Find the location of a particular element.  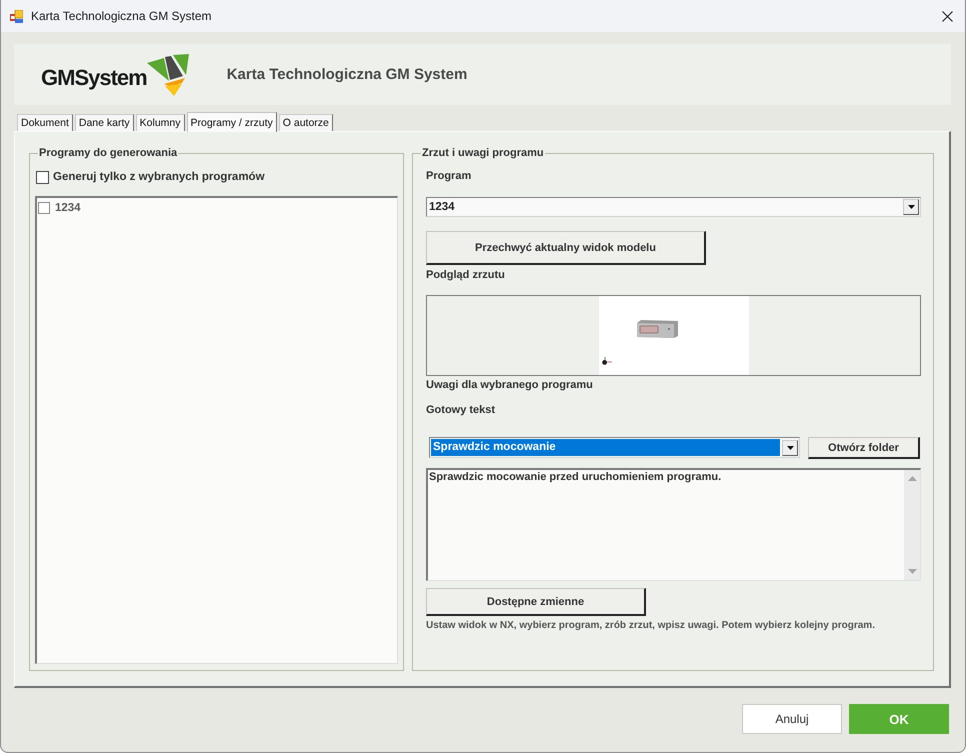

group-title: Programy do generowania is located at coordinates (108, 153).